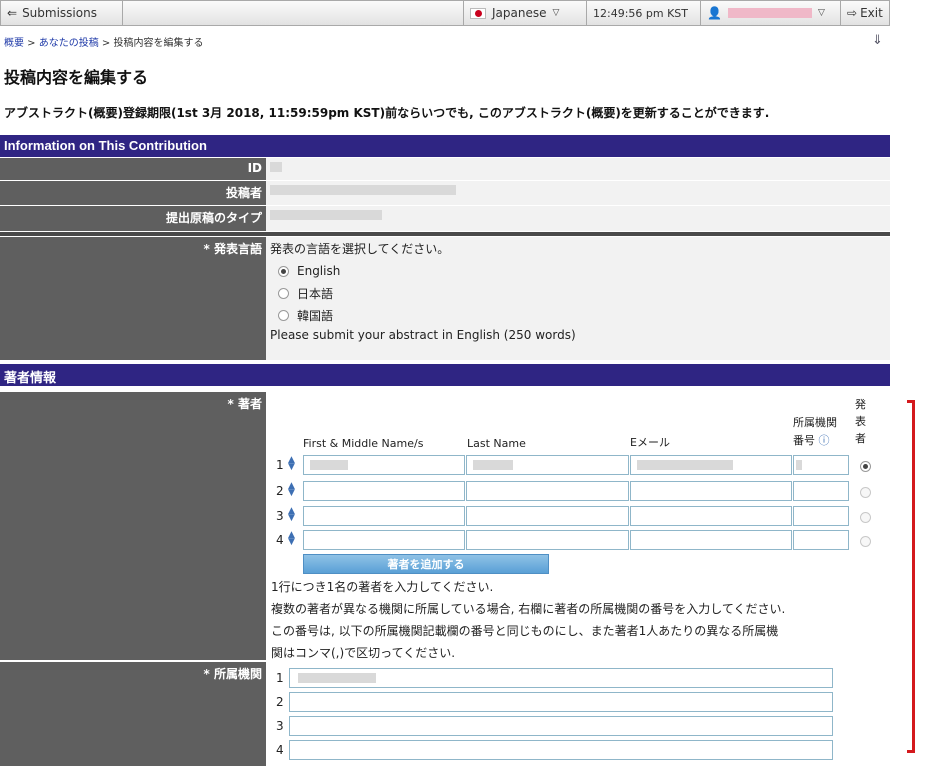 The image size is (945, 766). What do you see at coordinates (363, 653) in the screenshot?
I see `author-note-4: 関はコンマ(,)で区切ってください.` at bounding box center [363, 653].